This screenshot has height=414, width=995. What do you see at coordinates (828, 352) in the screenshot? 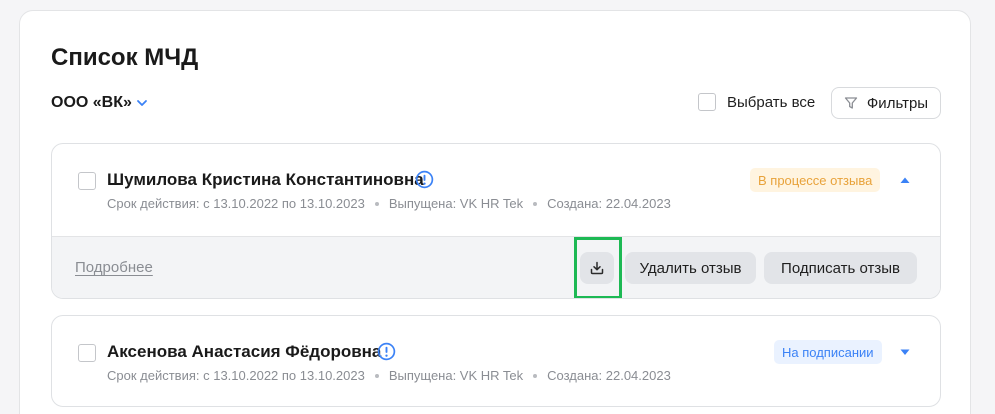
I see `status-badge: На подписании` at bounding box center [828, 352].